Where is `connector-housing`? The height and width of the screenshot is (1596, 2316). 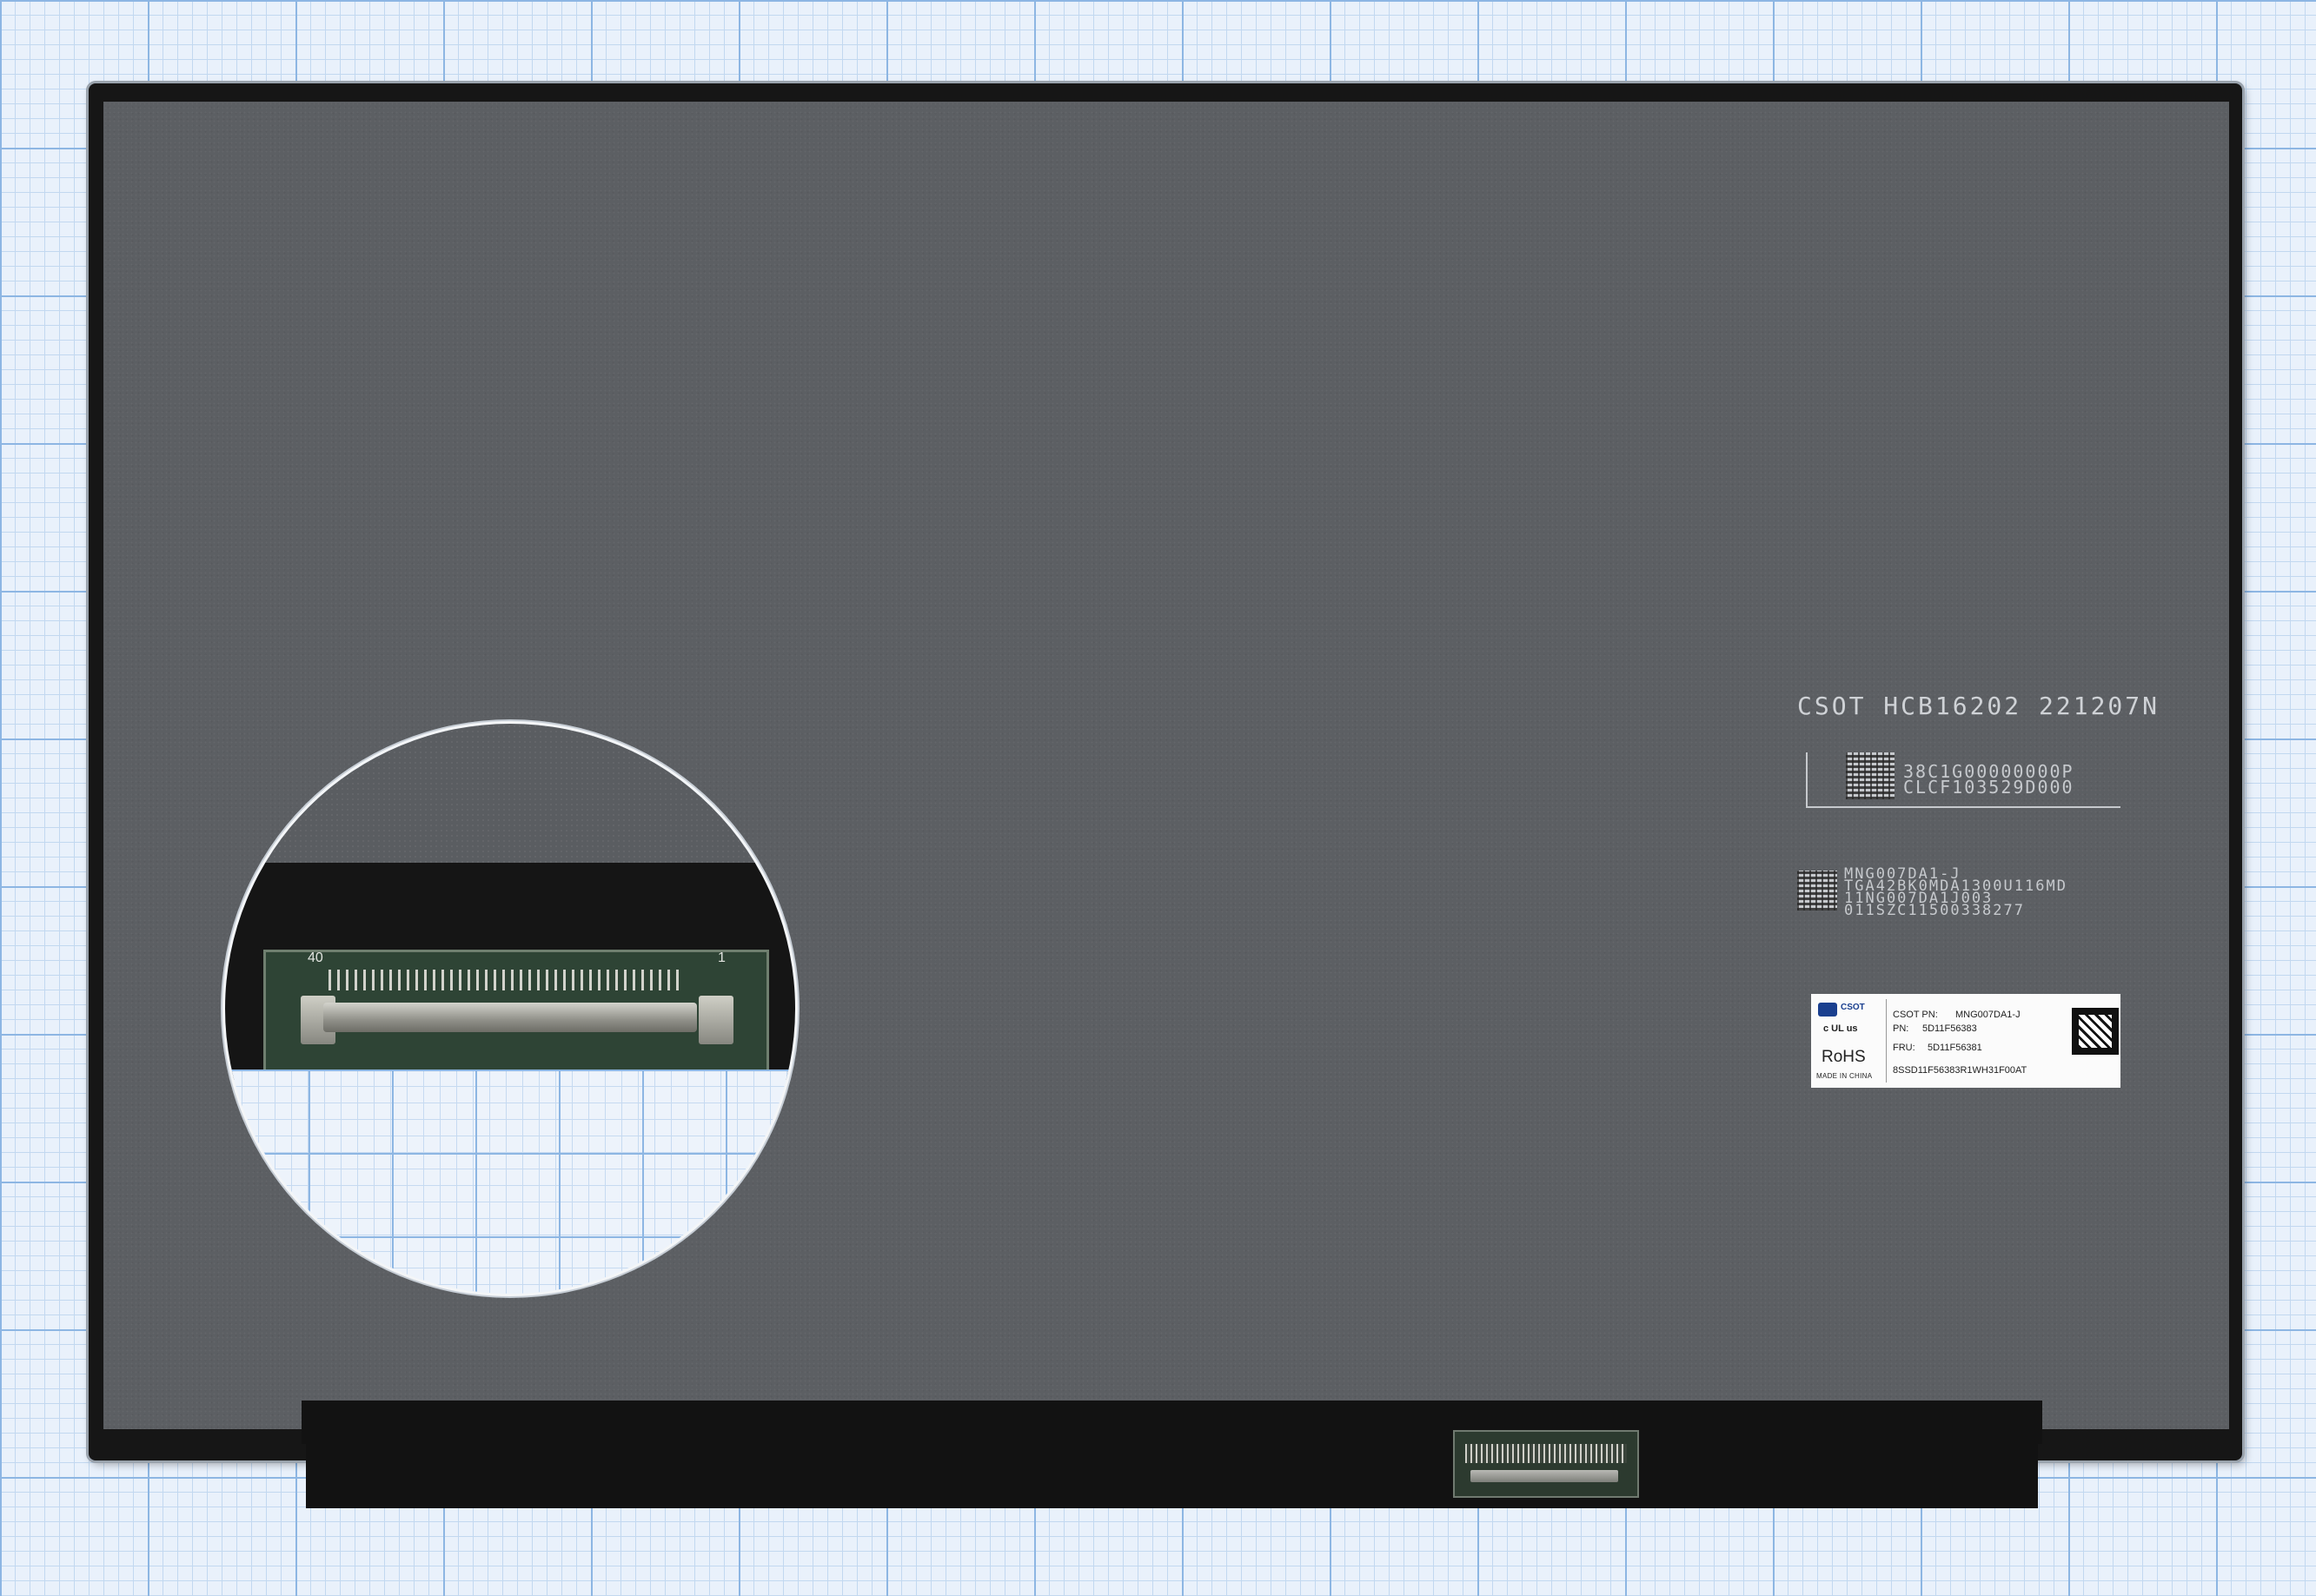 connector-housing is located at coordinates (1544, 1476).